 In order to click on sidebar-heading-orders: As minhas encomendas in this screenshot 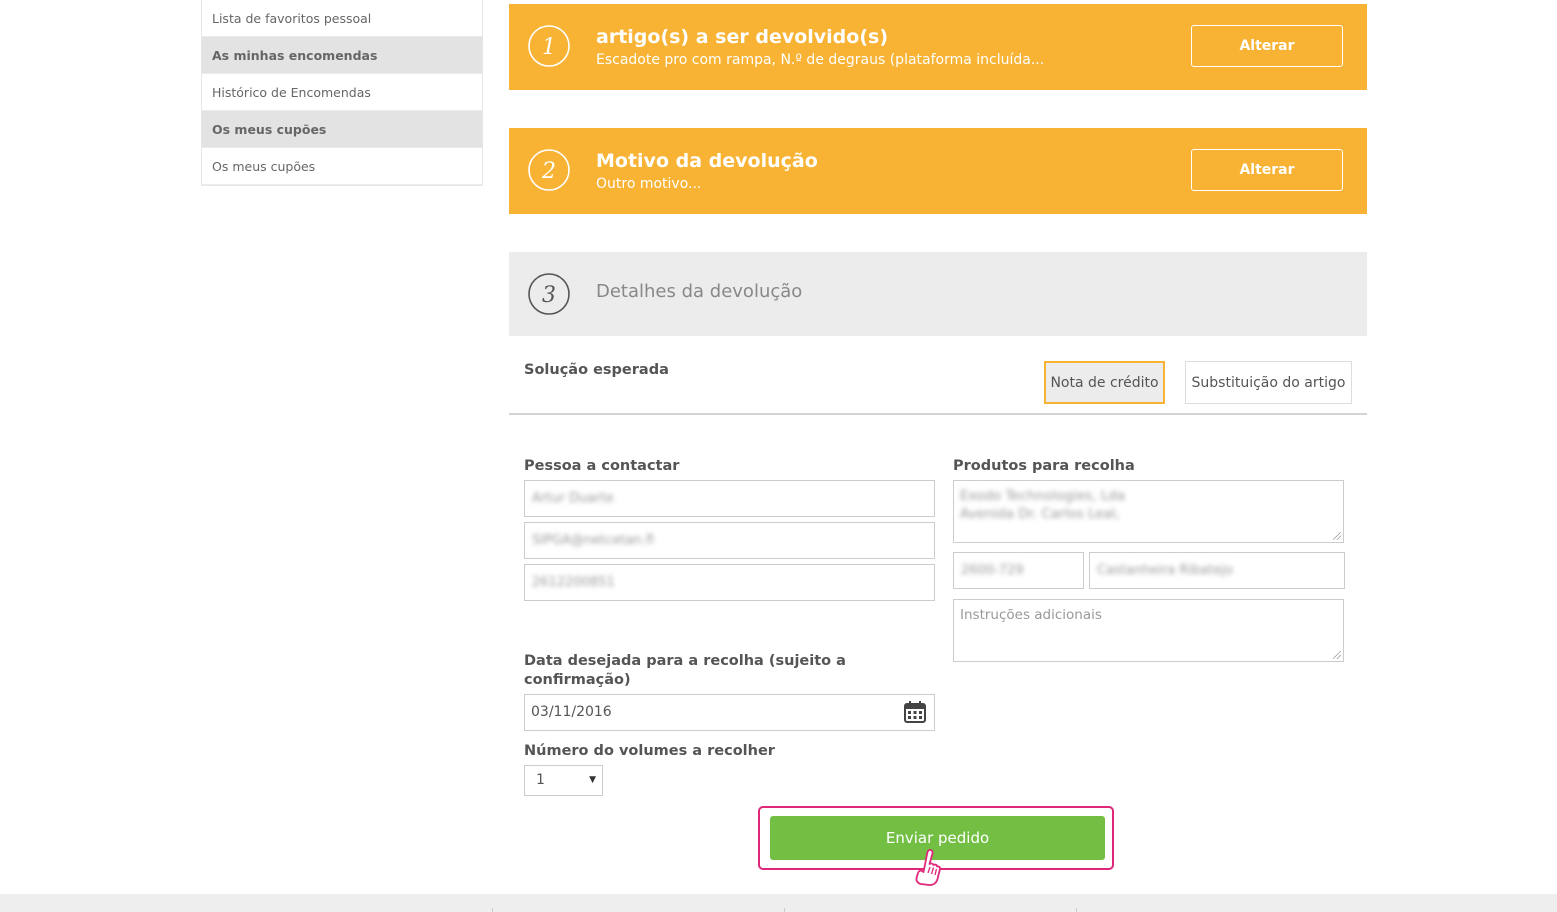, I will do `click(342, 55)`.